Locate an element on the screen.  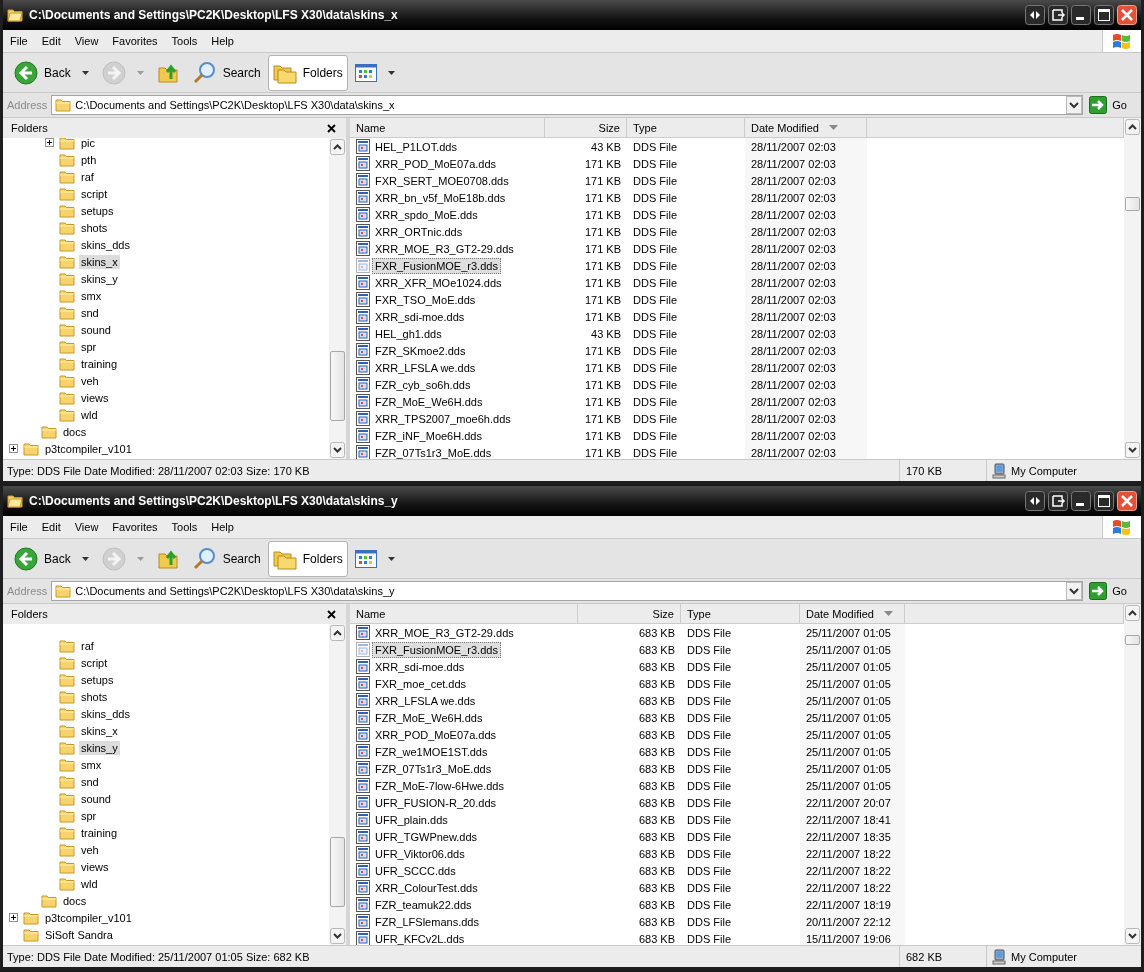
file-name: XRR_spdo_MoE.dds is located at coordinates (426, 214).